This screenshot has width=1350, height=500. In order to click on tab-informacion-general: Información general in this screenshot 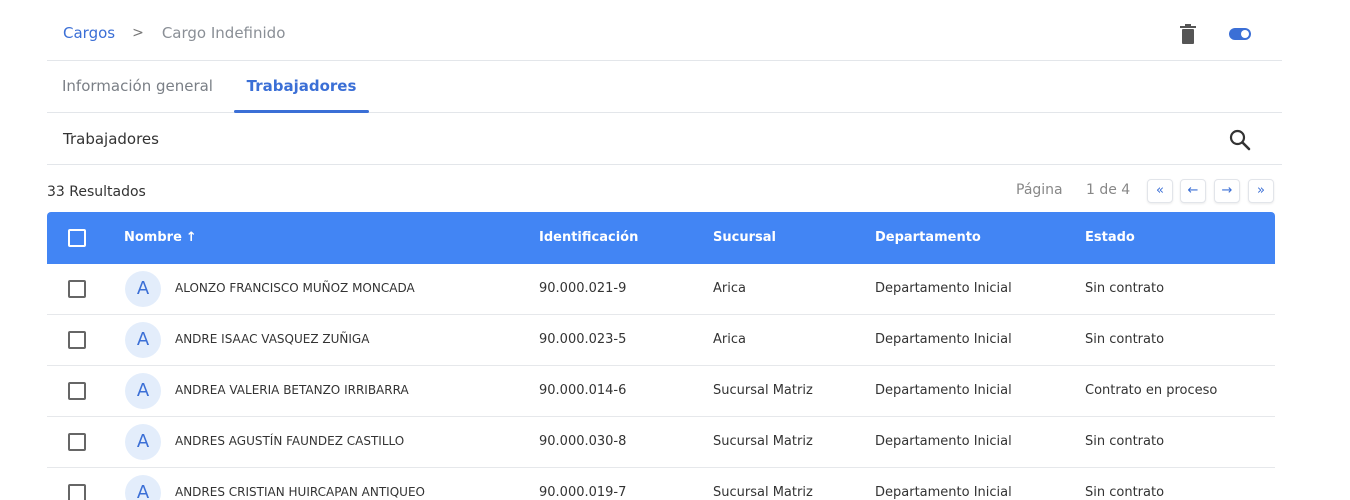, I will do `click(137, 95)`.